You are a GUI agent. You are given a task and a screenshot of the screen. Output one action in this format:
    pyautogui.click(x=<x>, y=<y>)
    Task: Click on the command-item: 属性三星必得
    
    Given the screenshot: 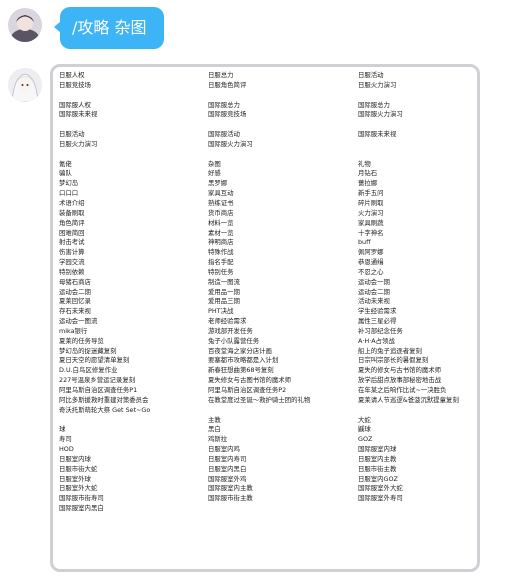 What is the action you would take?
    pyautogui.click(x=377, y=321)
    